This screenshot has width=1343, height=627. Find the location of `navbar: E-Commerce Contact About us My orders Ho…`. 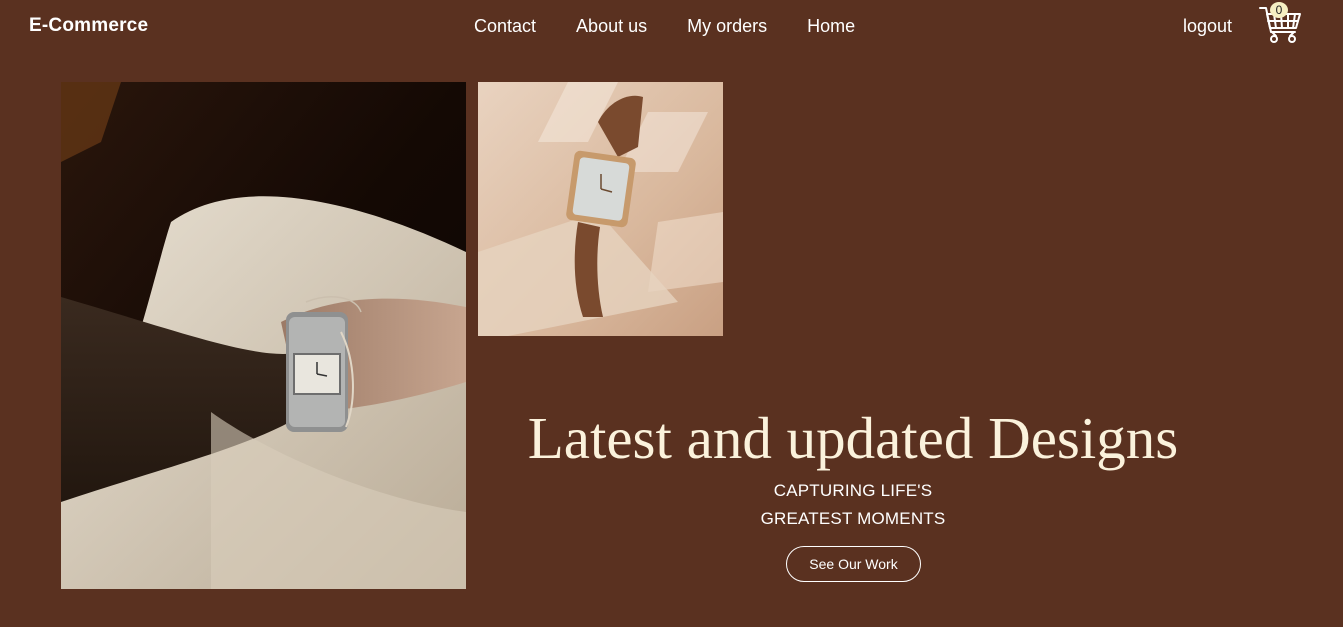

navbar: E-Commerce Contact About us My orders Ho… is located at coordinates (671, 27).